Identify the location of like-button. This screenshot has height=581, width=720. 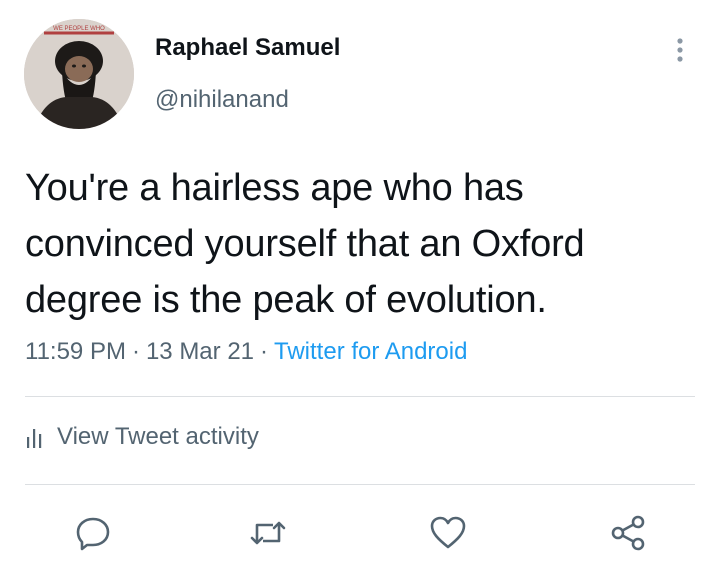
(448, 533).